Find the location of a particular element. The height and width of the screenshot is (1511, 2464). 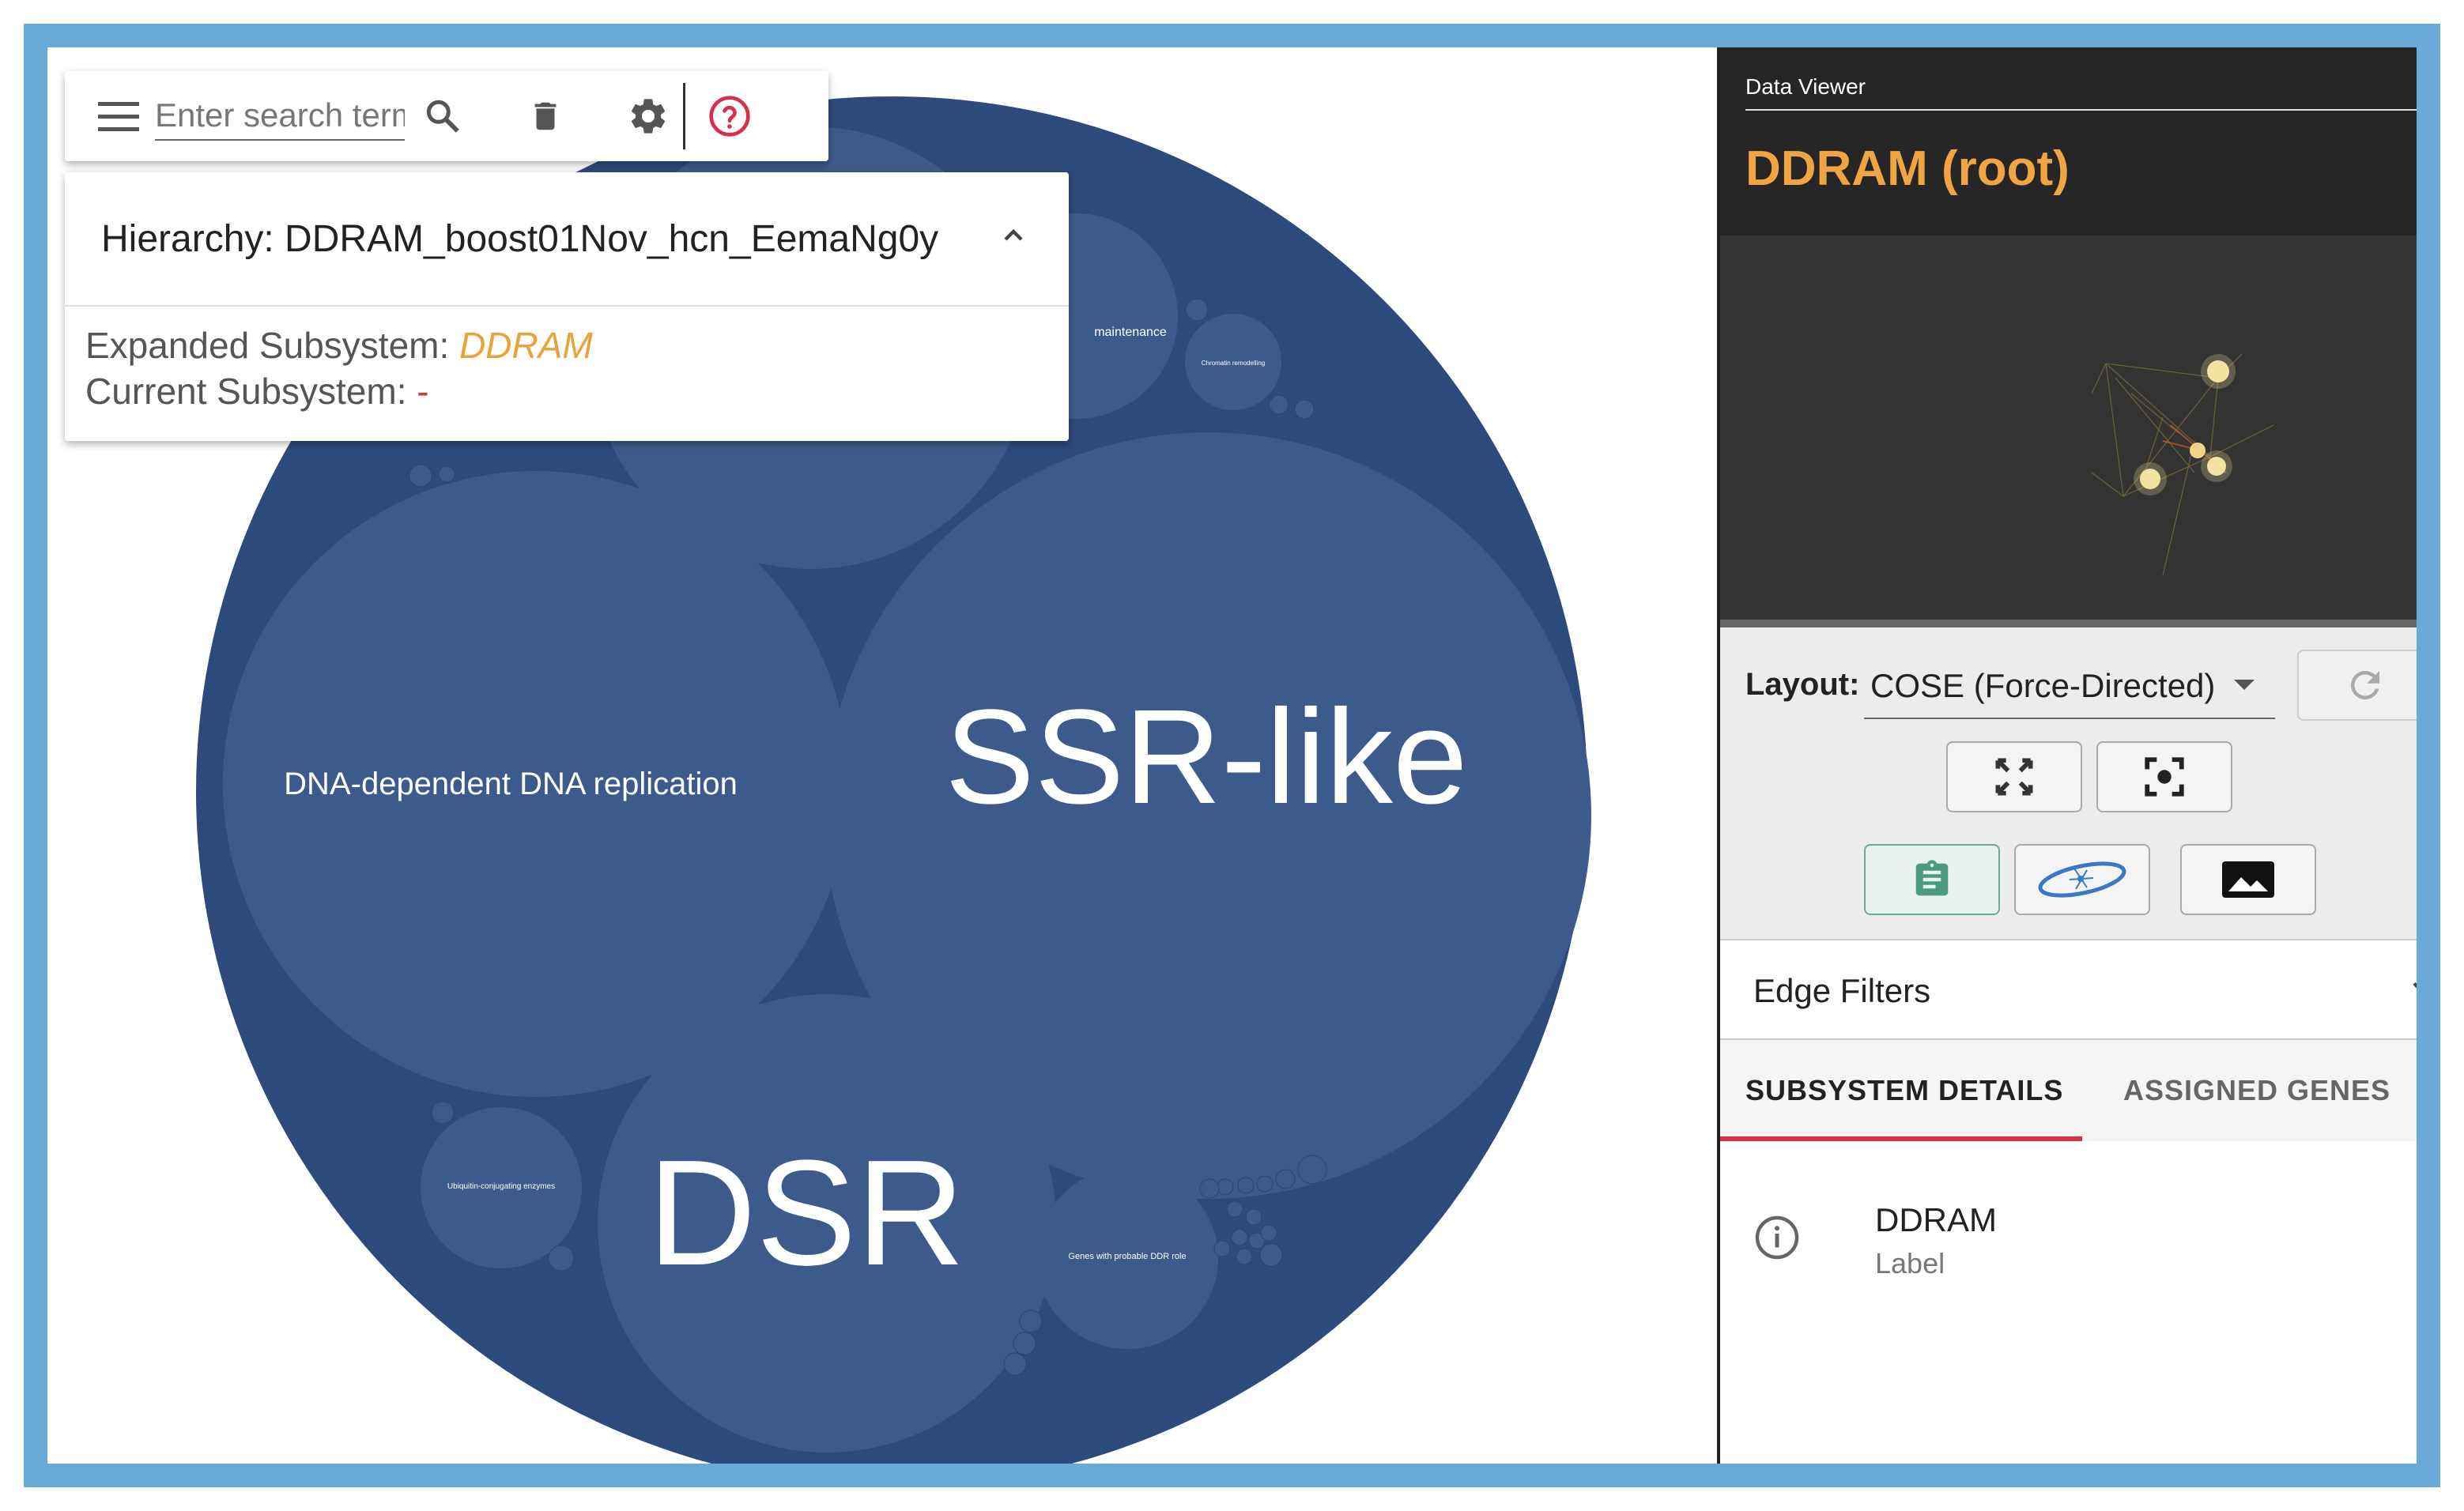

layout-select: COSE (Force-Directed) is located at coordinates (2069, 684).